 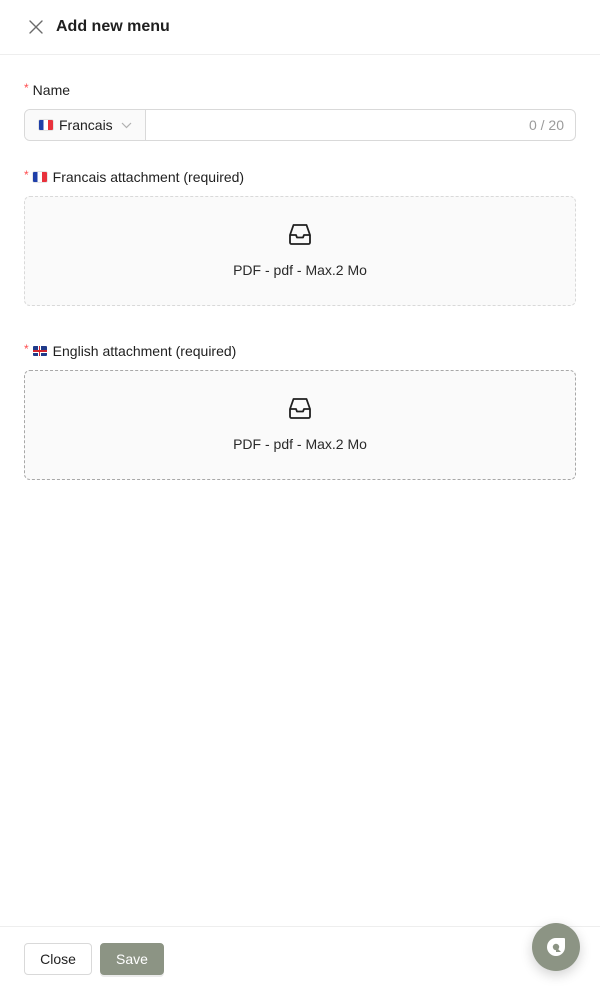 What do you see at coordinates (300, 958) in the screenshot?
I see `drawer-footer: Close Save` at bounding box center [300, 958].